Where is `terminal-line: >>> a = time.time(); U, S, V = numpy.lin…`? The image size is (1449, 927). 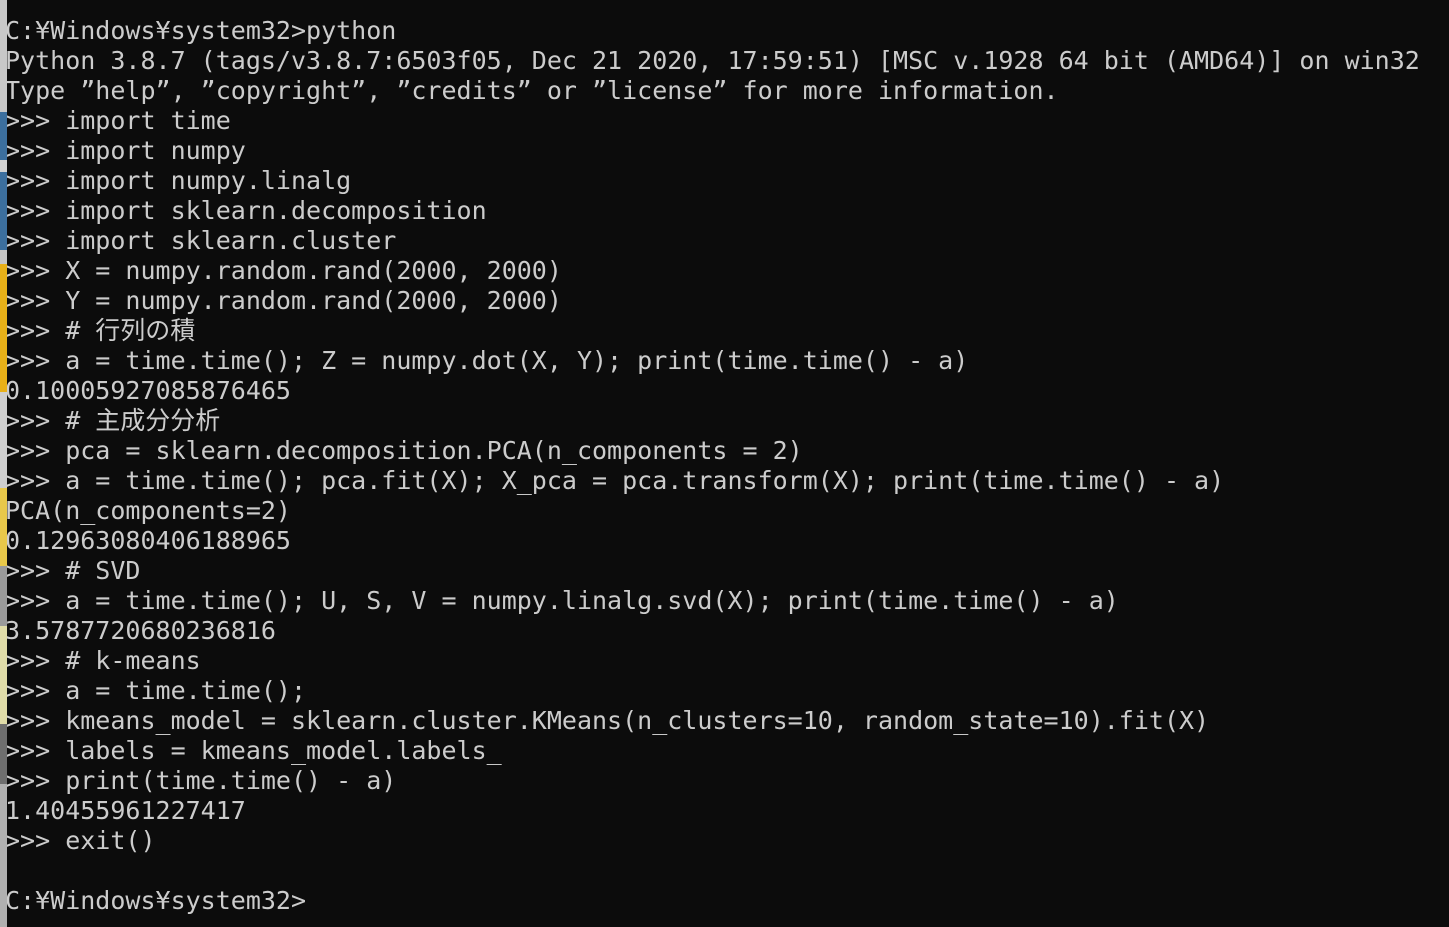 terminal-line: >>> a = time.time(); U, S, V = numpy.lin… is located at coordinates (562, 600).